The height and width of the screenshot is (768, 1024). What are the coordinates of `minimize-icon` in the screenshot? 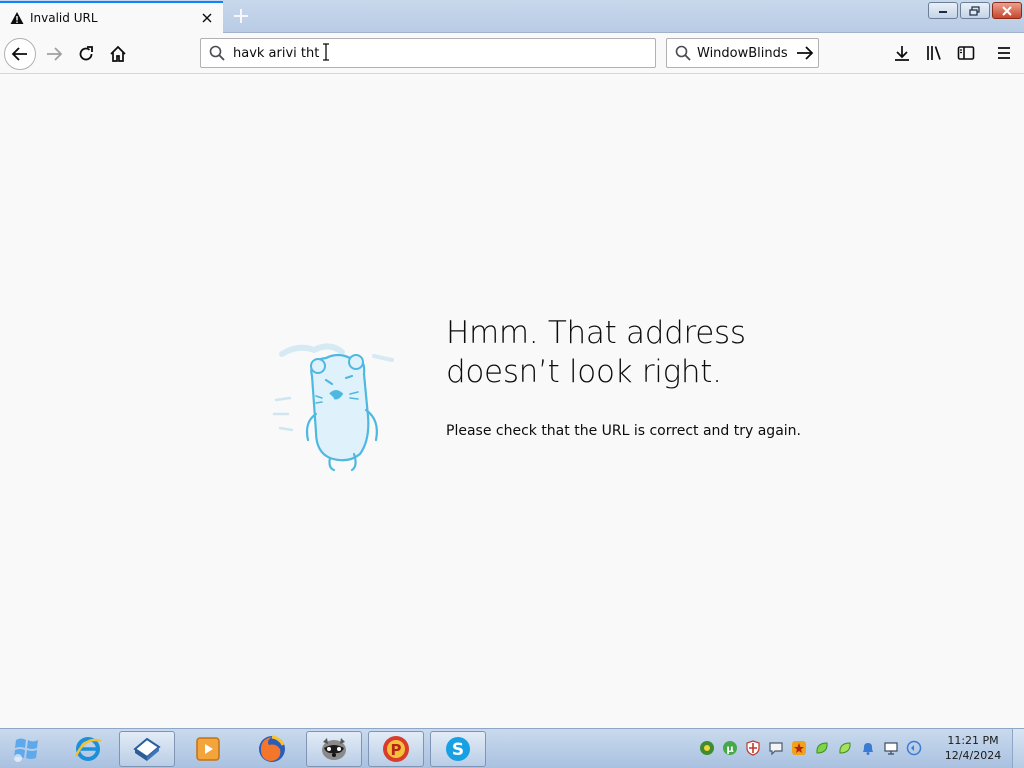 It's located at (943, 11).